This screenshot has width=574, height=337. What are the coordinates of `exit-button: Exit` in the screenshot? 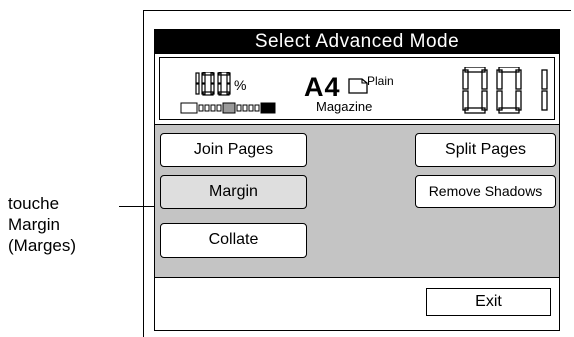 It's located at (488, 302).